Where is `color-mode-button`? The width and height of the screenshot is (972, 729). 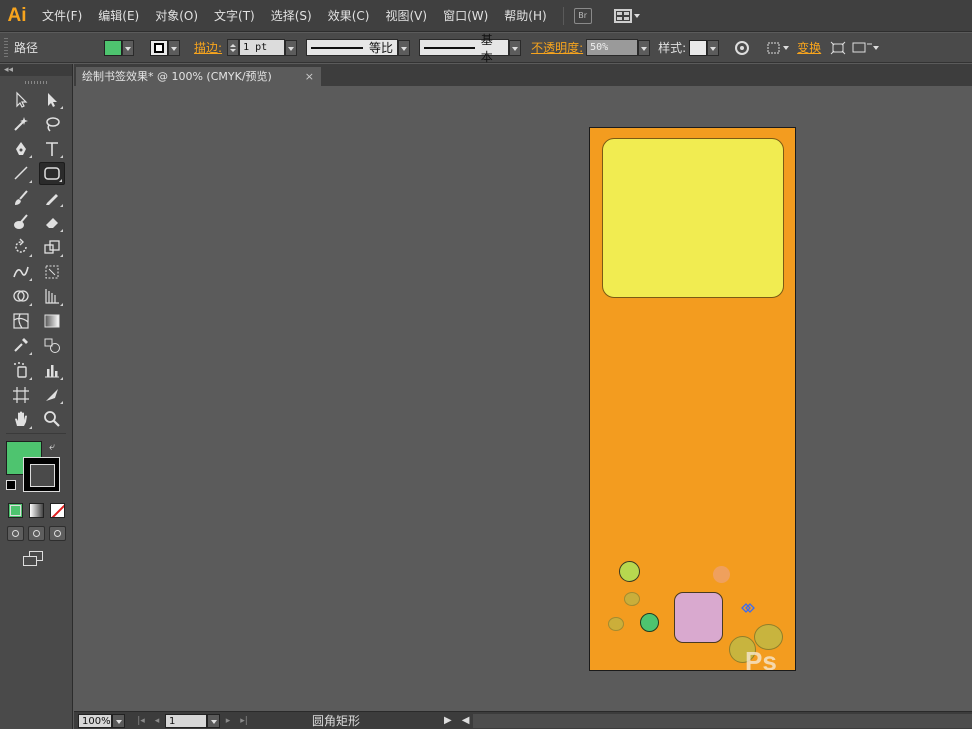
color-mode-button is located at coordinates (15, 511).